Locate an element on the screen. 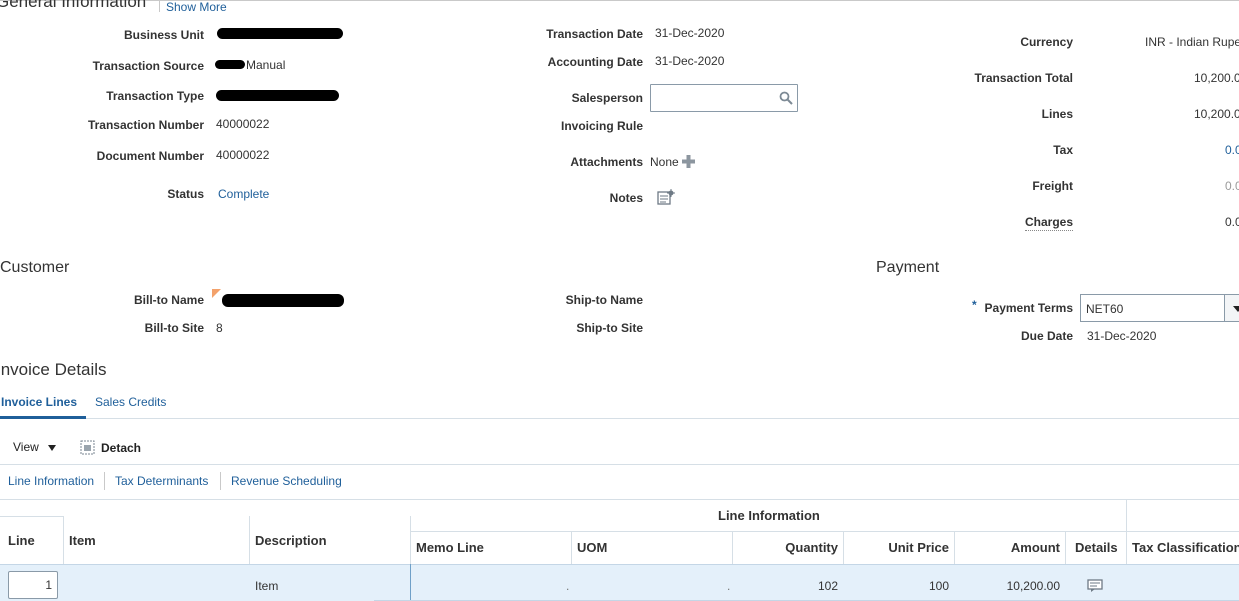 This screenshot has height=601, width=1239. status-value-link: Complete is located at coordinates (243, 194).